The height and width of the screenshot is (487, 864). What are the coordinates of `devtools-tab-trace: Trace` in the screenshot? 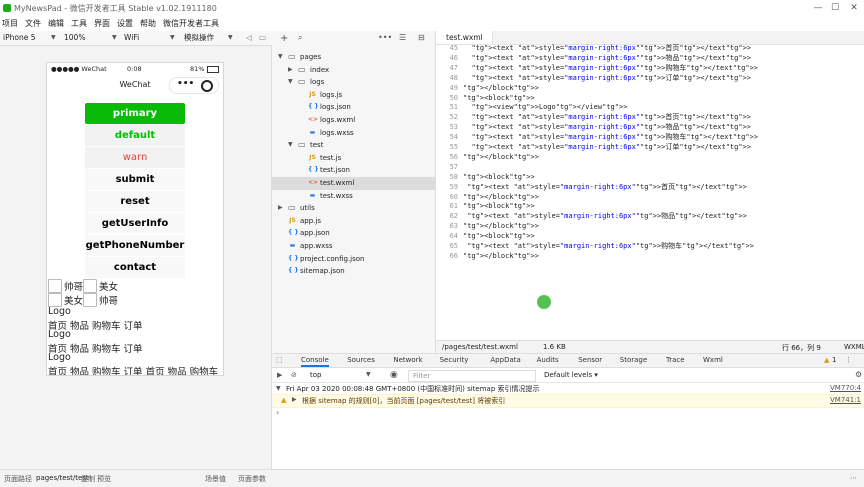 It's located at (675, 360).